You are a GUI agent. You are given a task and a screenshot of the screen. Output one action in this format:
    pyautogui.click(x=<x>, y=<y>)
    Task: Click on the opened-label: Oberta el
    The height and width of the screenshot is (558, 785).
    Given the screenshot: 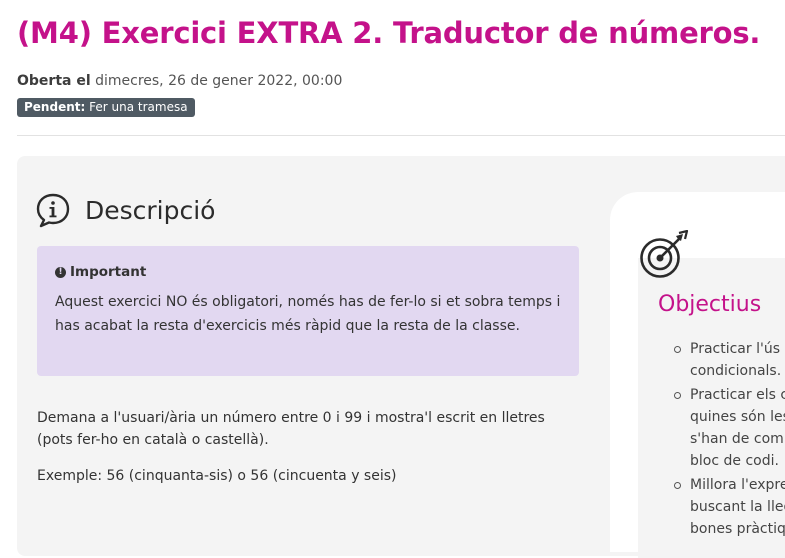 What is the action you would take?
    pyautogui.click(x=54, y=81)
    